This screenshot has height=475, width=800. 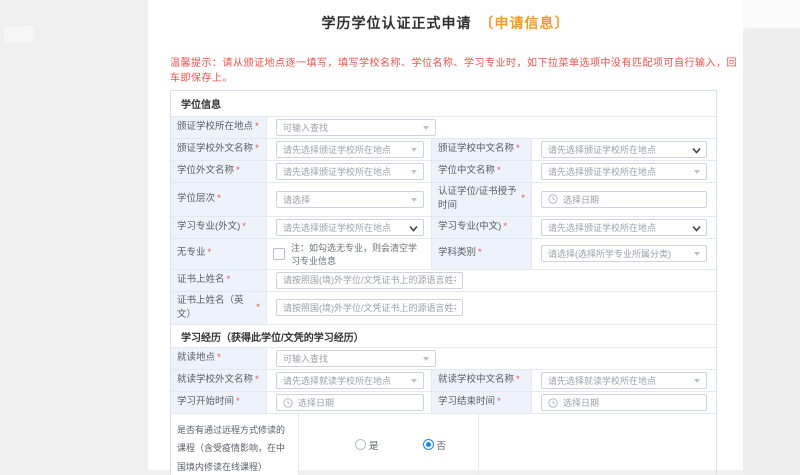 What do you see at coordinates (215, 127) in the screenshot?
I see `field-label: 颁证学校所在地点` at bounding box center [215, 127].